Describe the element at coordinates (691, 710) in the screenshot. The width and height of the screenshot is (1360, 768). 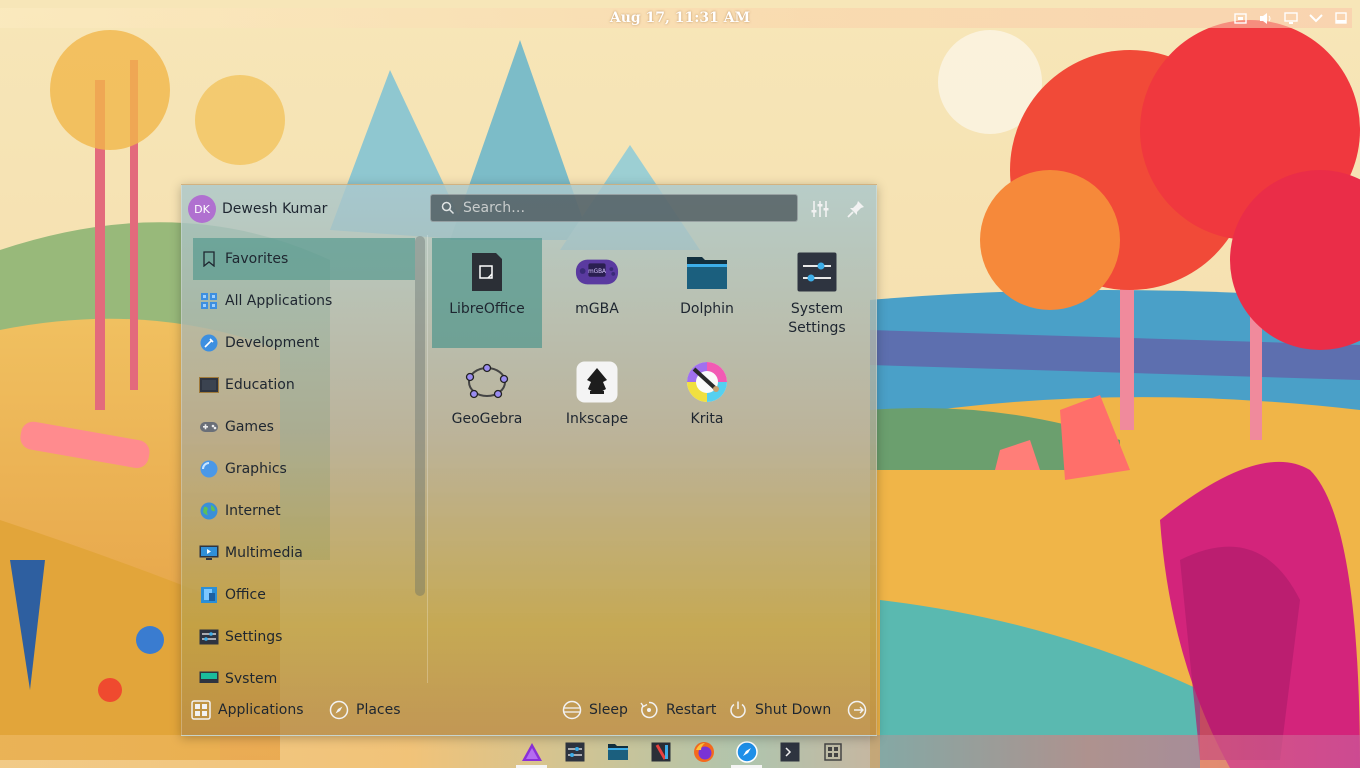
I see `restart-label: Restart` at that location.